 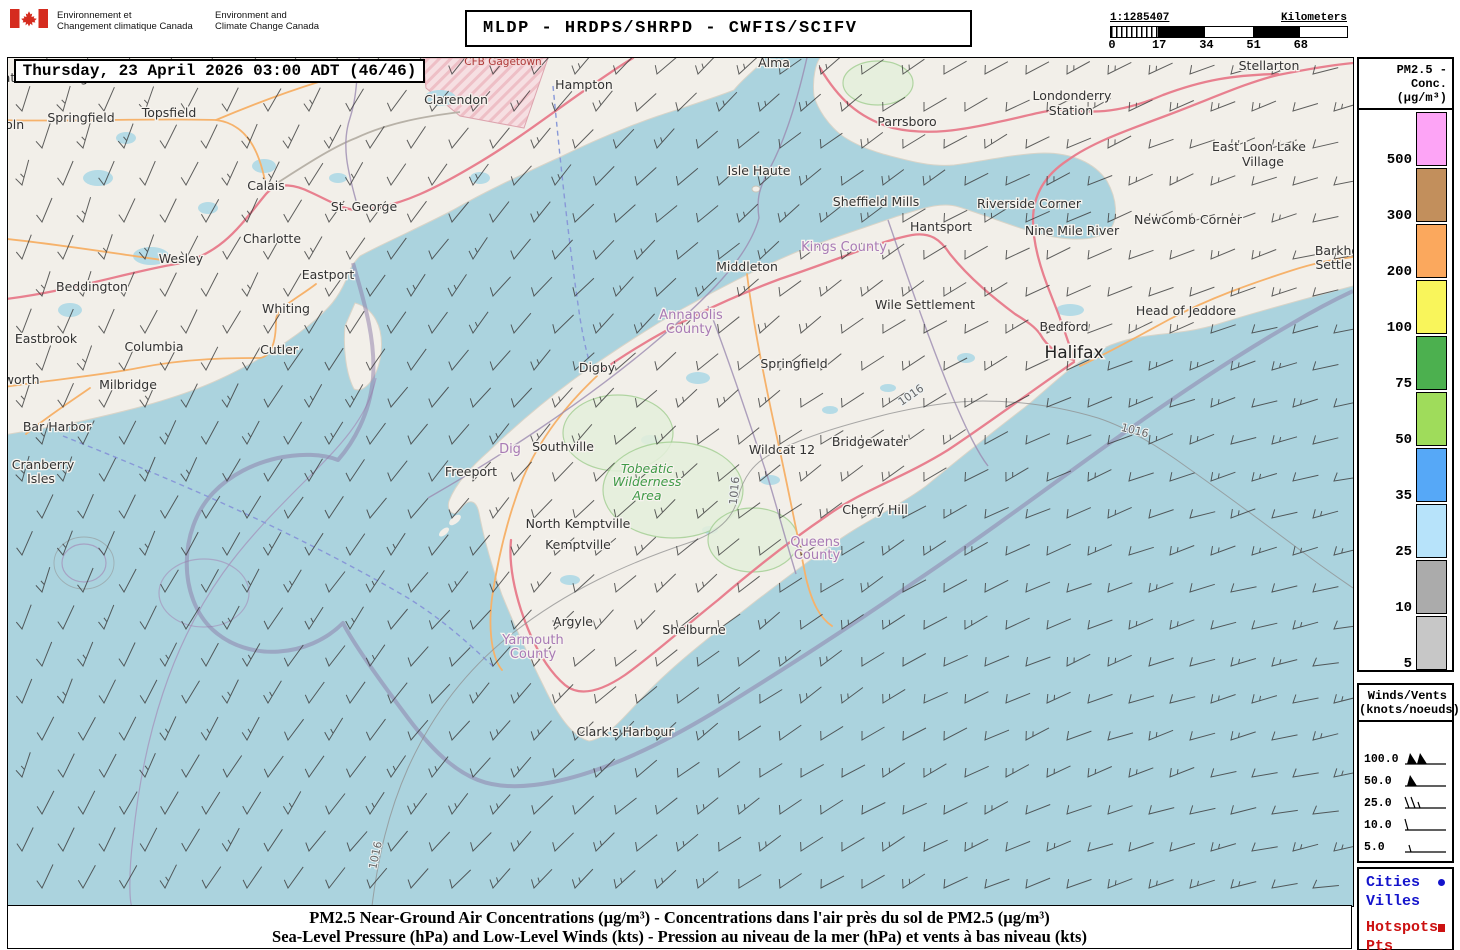 I want to click on pm25-threshold-value: 5, so click(x=1407, y=664).